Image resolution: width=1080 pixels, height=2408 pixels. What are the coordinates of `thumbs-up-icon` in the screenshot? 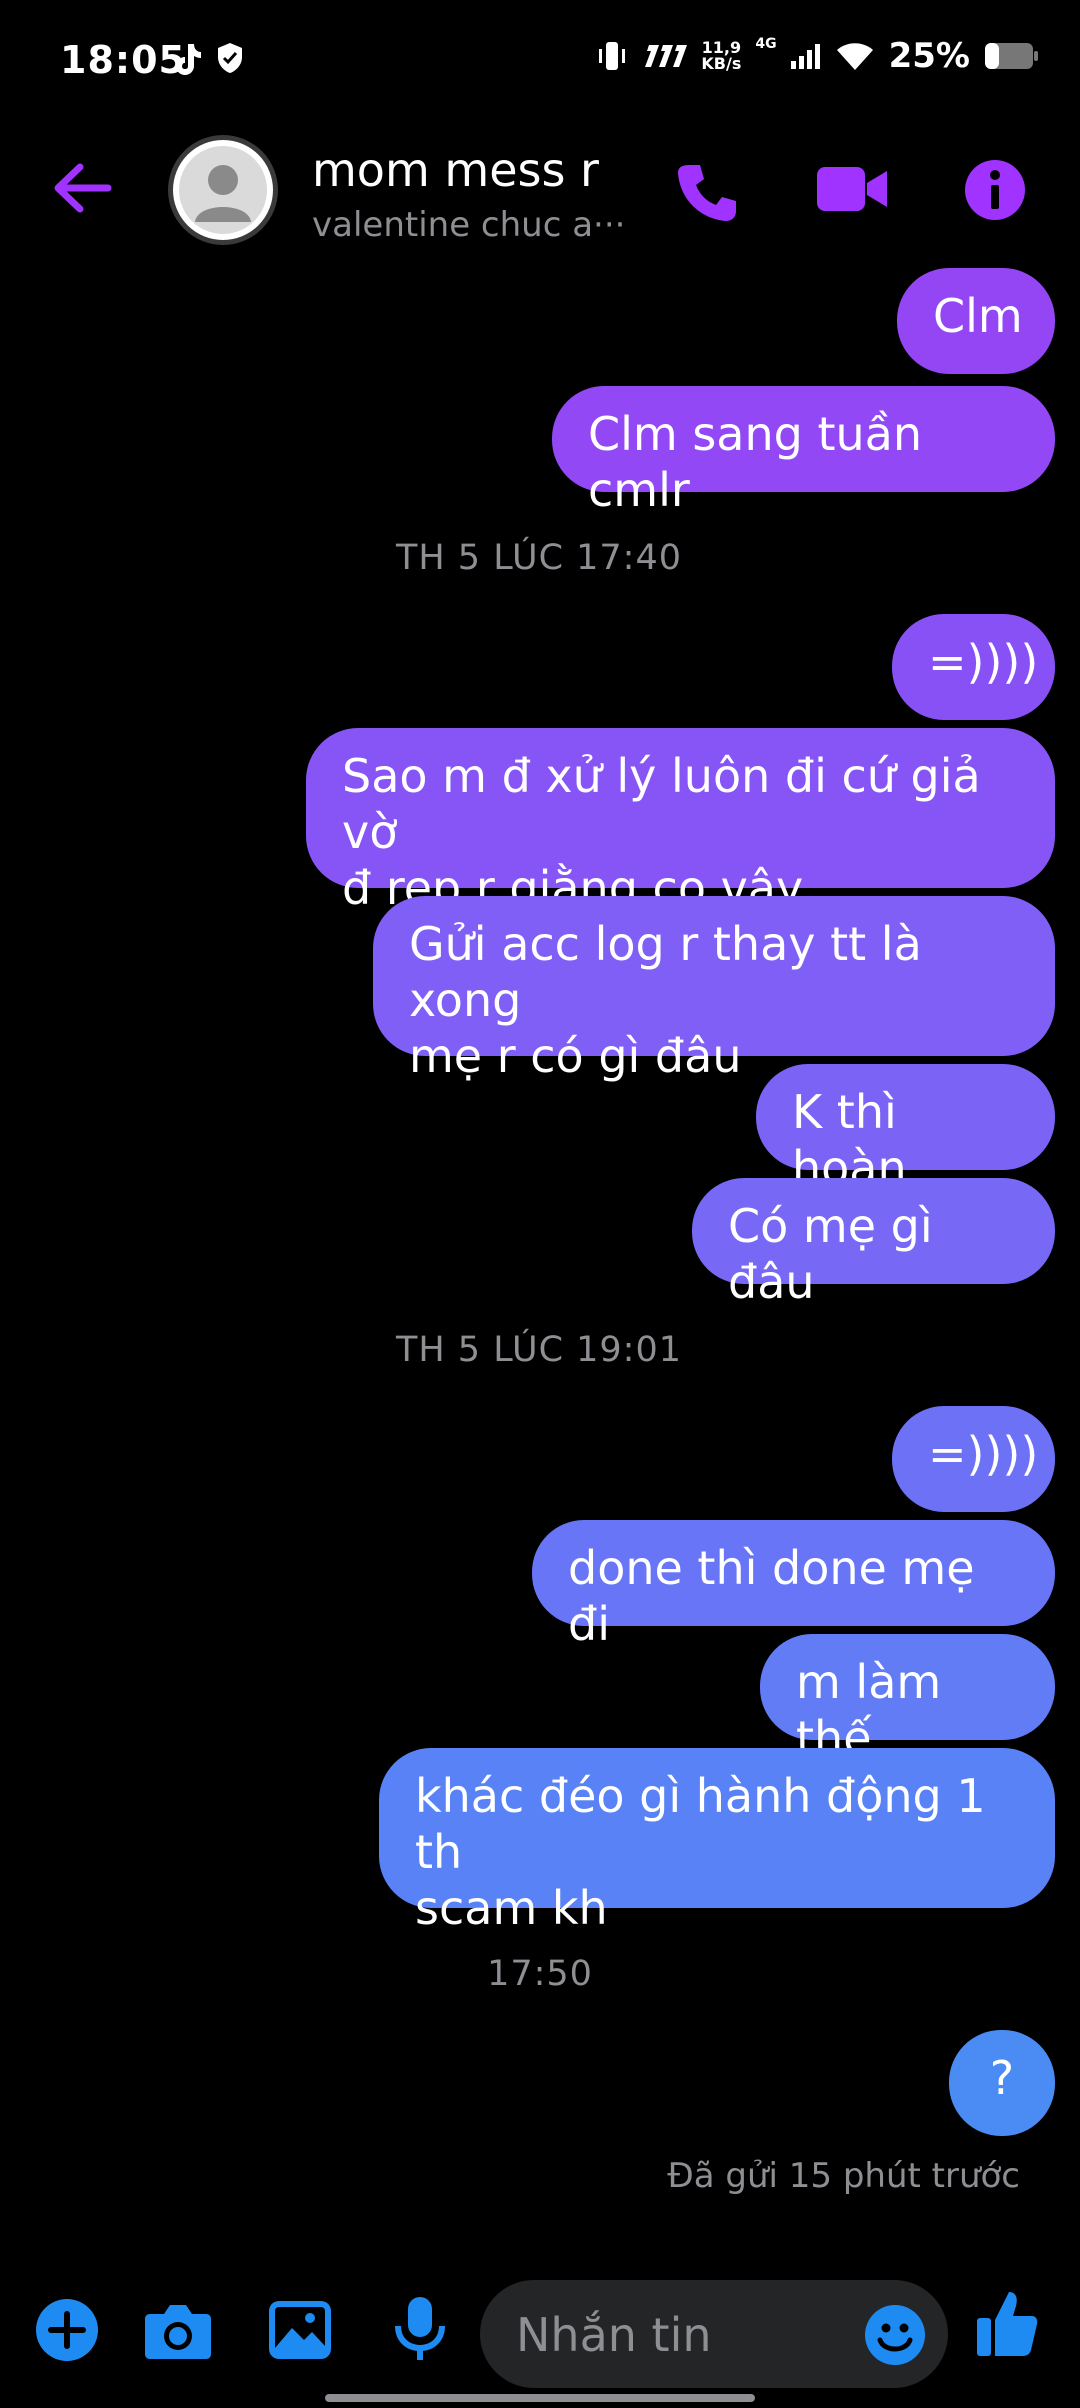 It's located at (1007, 2323).